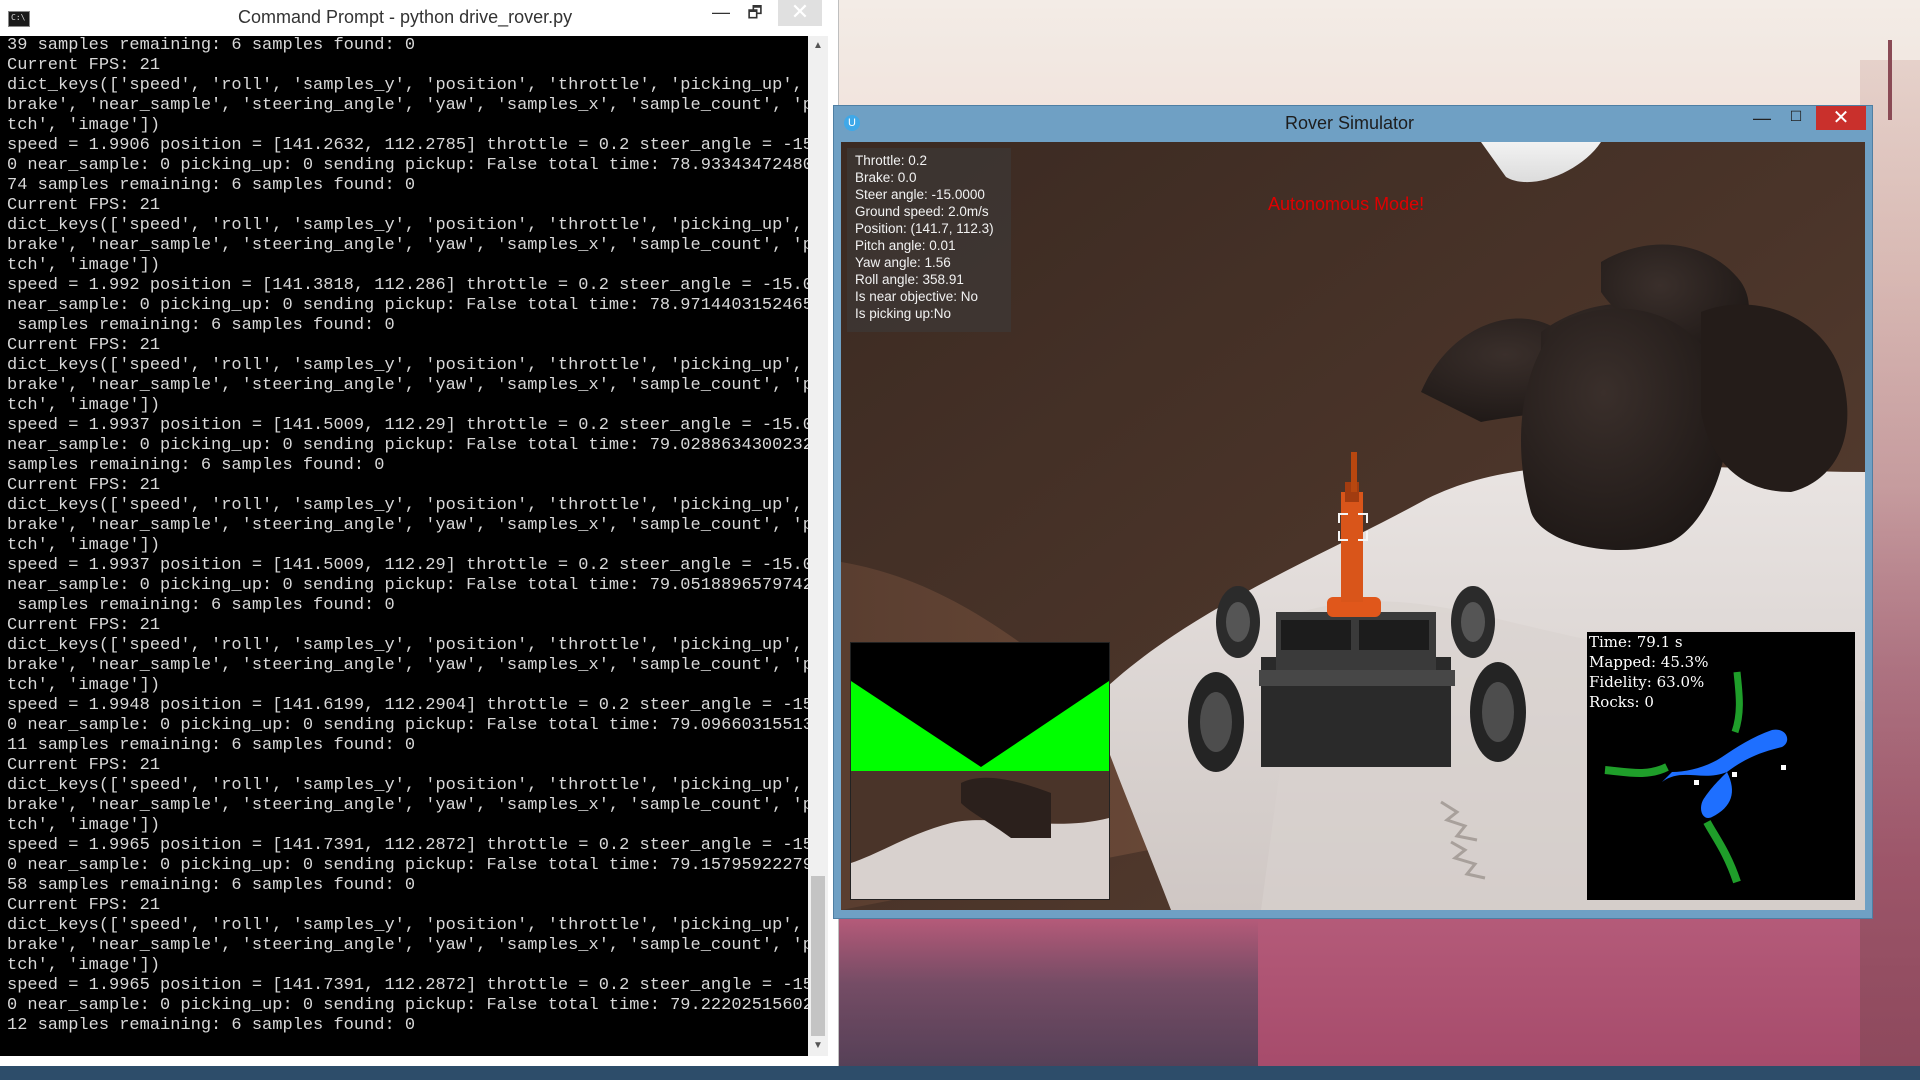  Describe the element at coordinates (818, 1046) in the screenshot. I see `scroll-down-icon: ▼` at that location.